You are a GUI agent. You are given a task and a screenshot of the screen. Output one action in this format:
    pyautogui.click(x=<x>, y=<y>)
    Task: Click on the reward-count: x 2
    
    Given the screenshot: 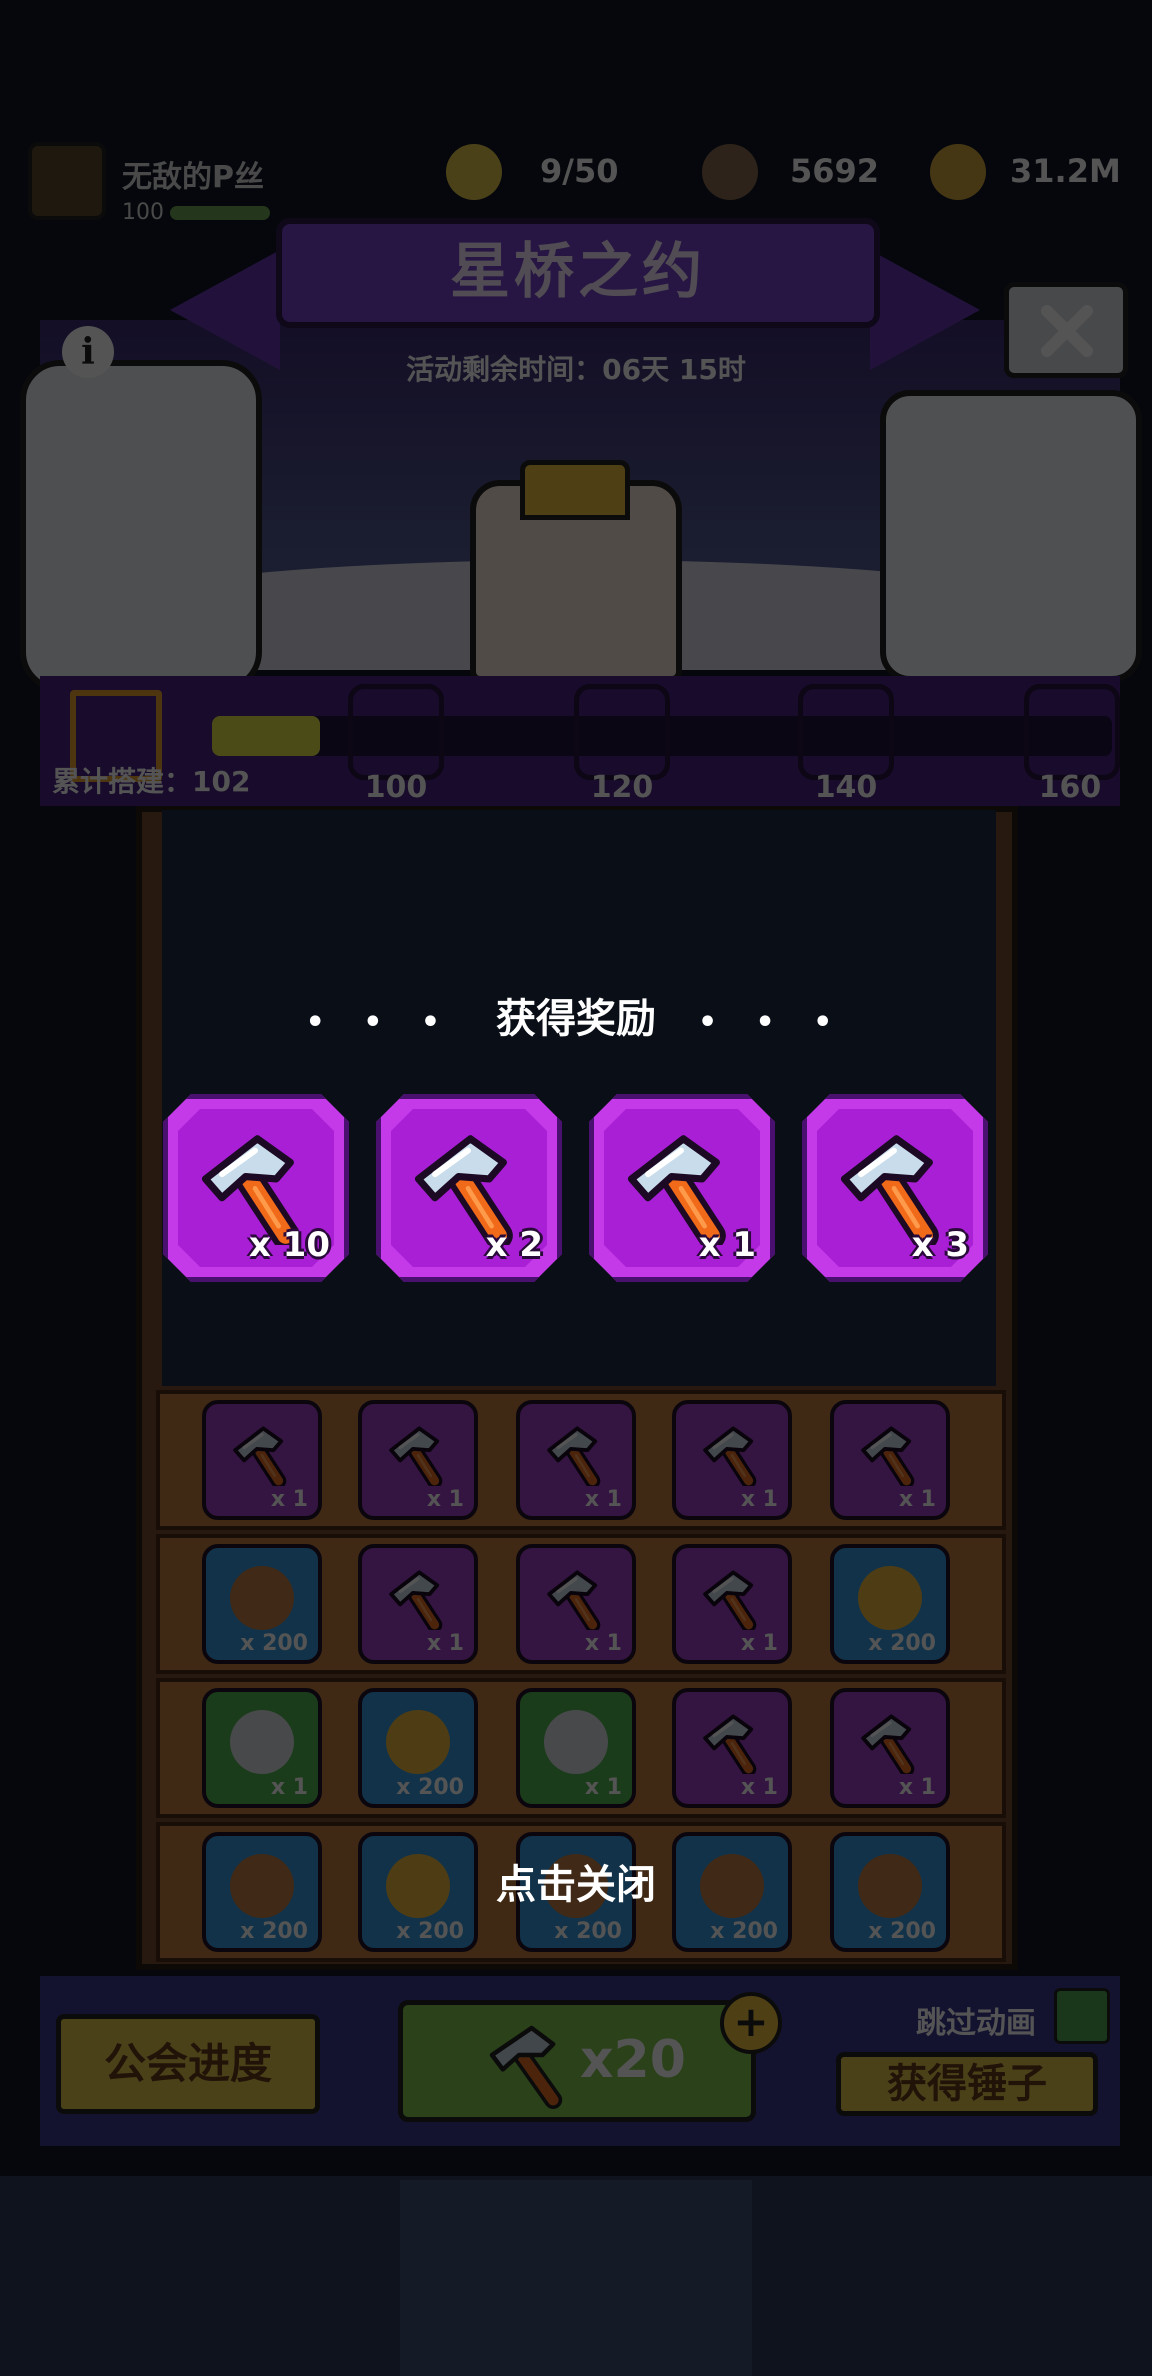 What is the action you would take?
    pyautogui.click(x=514, y=1245)
    